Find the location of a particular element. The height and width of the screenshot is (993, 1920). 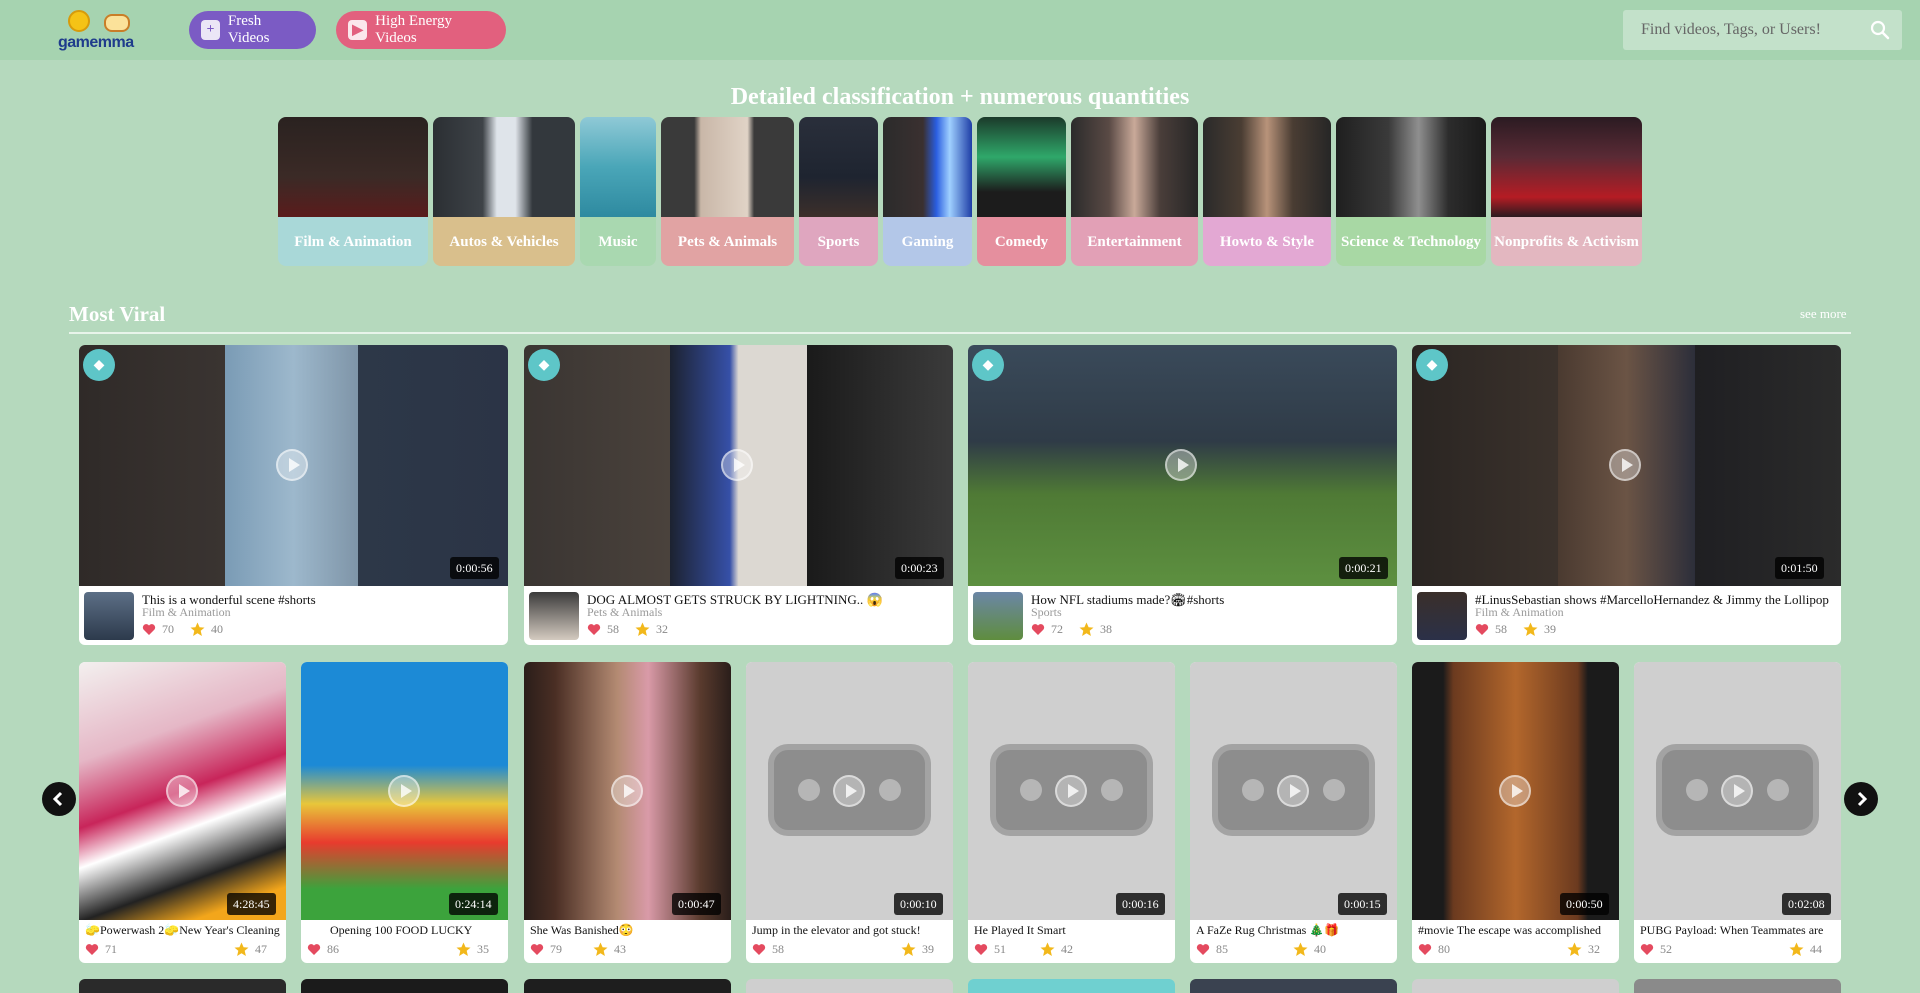

see-more-link: see more is located at coordinates (1823, 314).